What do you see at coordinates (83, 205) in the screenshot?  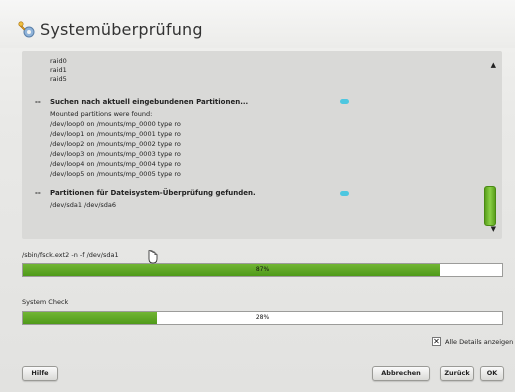 I see `log-line: /dev/sda1 /dev/sda6` at bounding box center [83, 205].